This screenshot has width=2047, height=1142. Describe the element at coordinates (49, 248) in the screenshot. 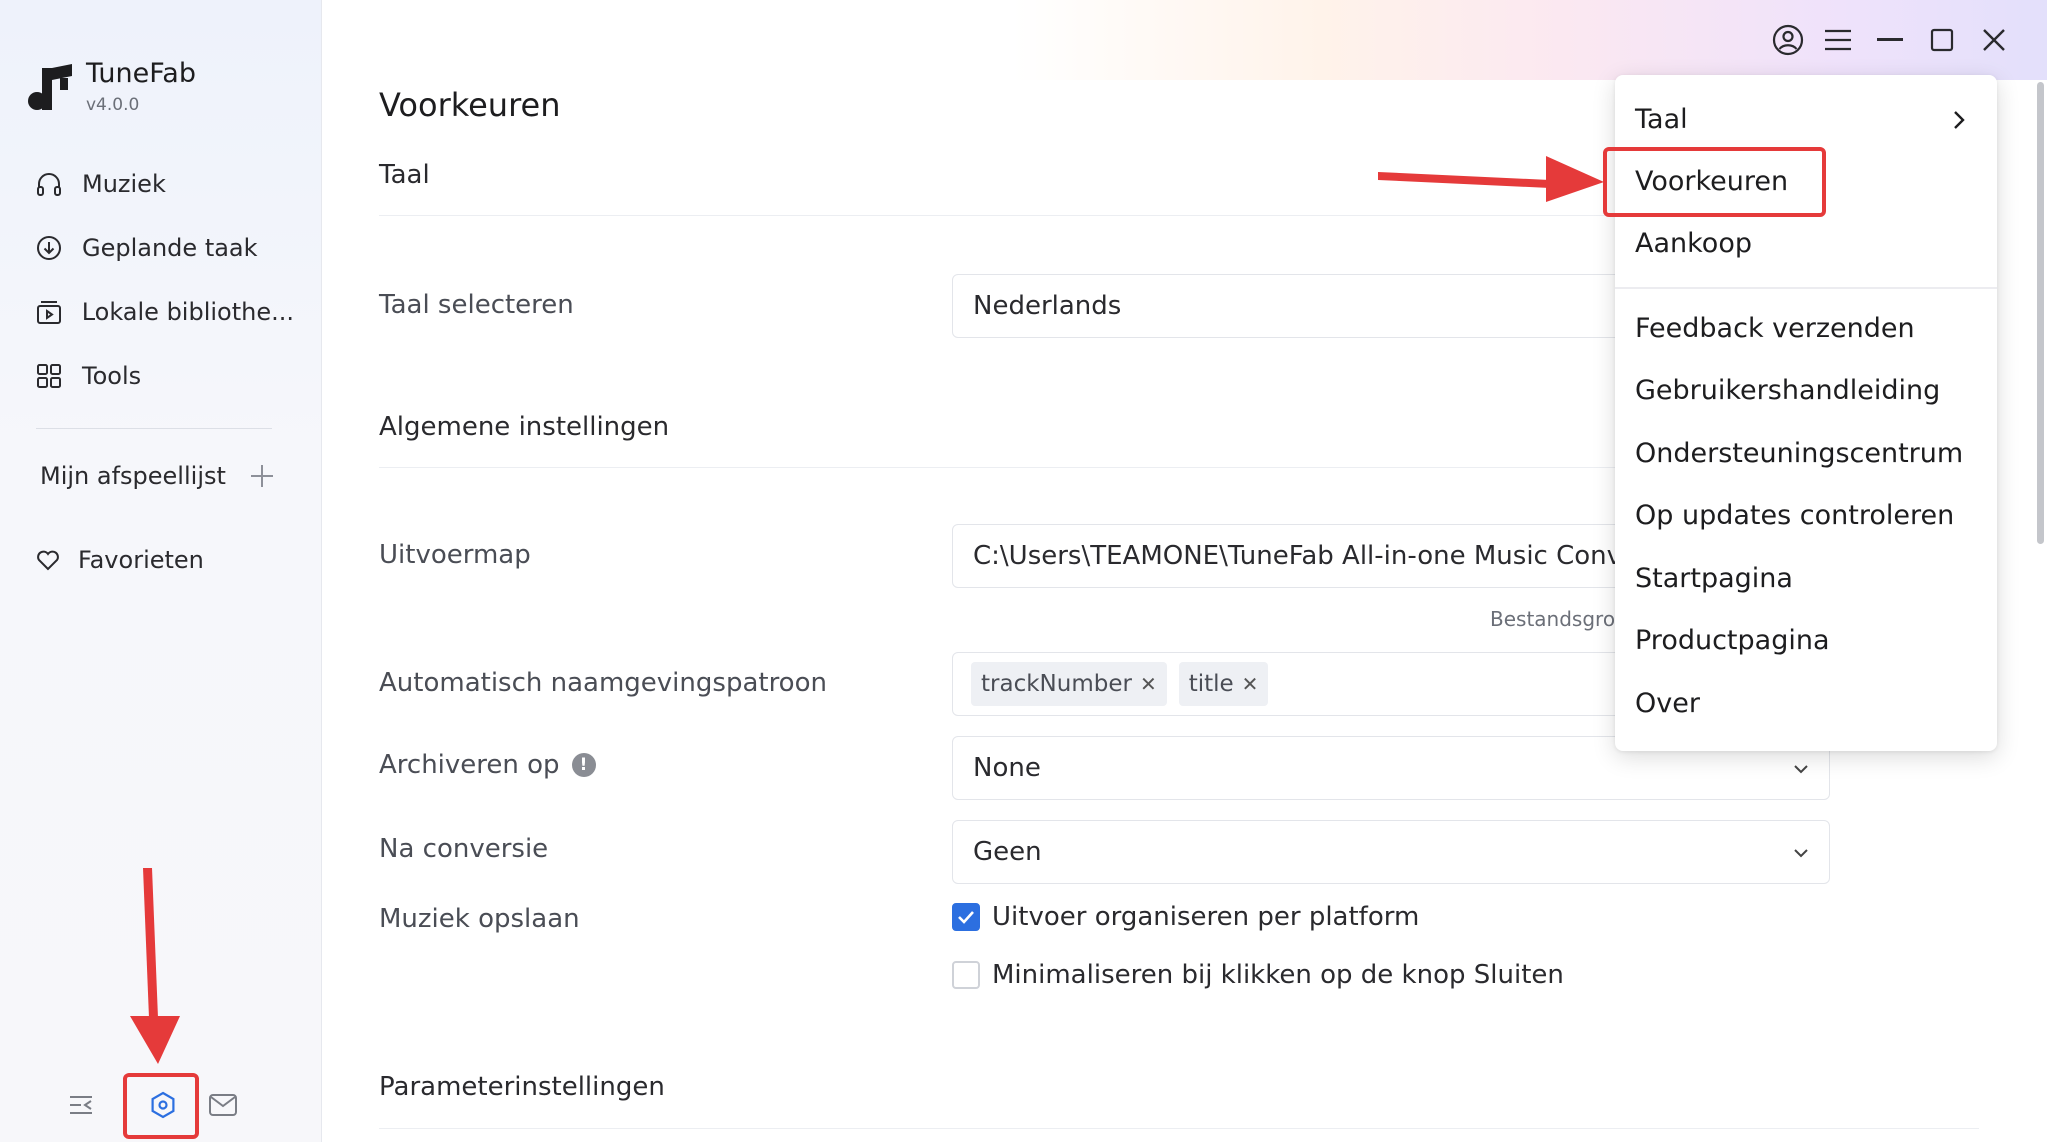

I see `download-circle-icon` at that location.